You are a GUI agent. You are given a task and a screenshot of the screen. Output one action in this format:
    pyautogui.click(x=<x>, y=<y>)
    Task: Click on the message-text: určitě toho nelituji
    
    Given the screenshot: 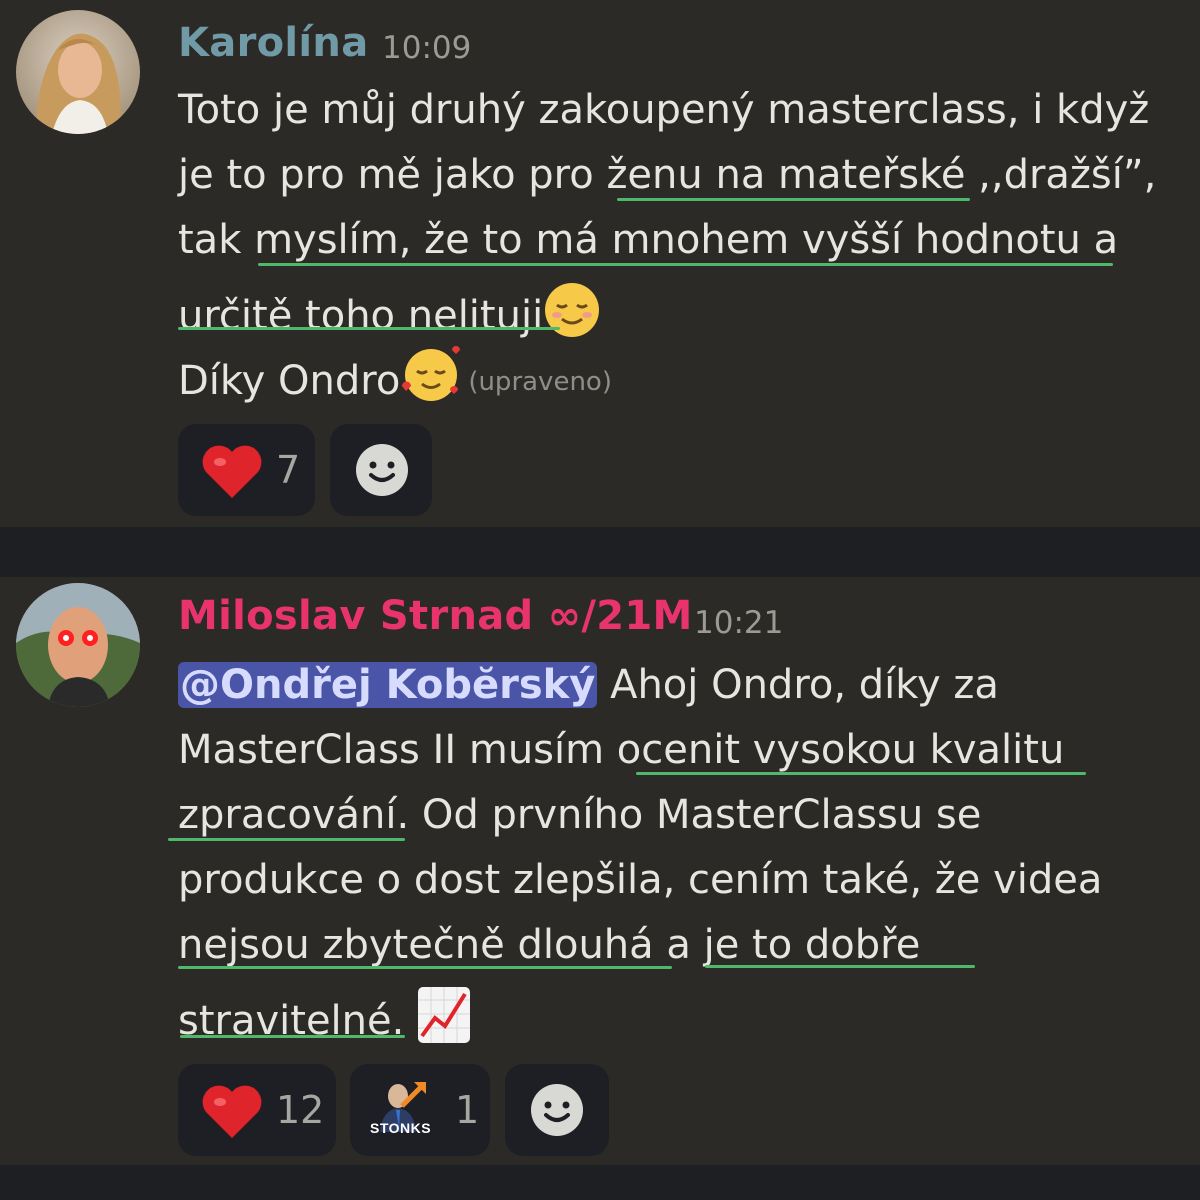 What is the action you would take?
    pyautogui.click(x=361, y=316)
    